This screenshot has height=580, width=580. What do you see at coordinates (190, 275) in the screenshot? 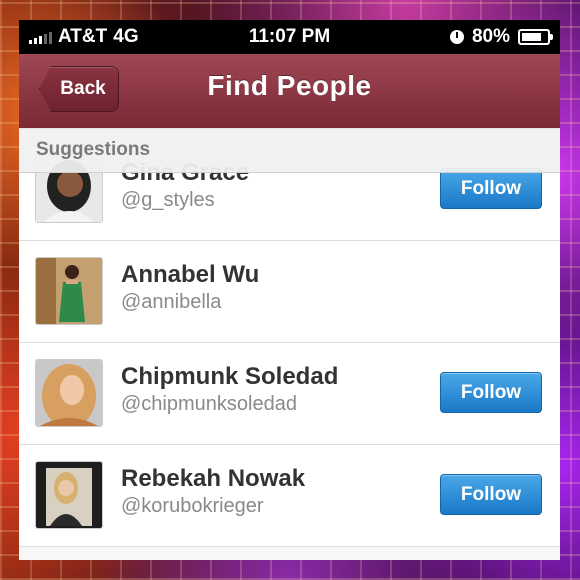
I see `person-name: Annabel Wu` at bounding box center [190, 275].